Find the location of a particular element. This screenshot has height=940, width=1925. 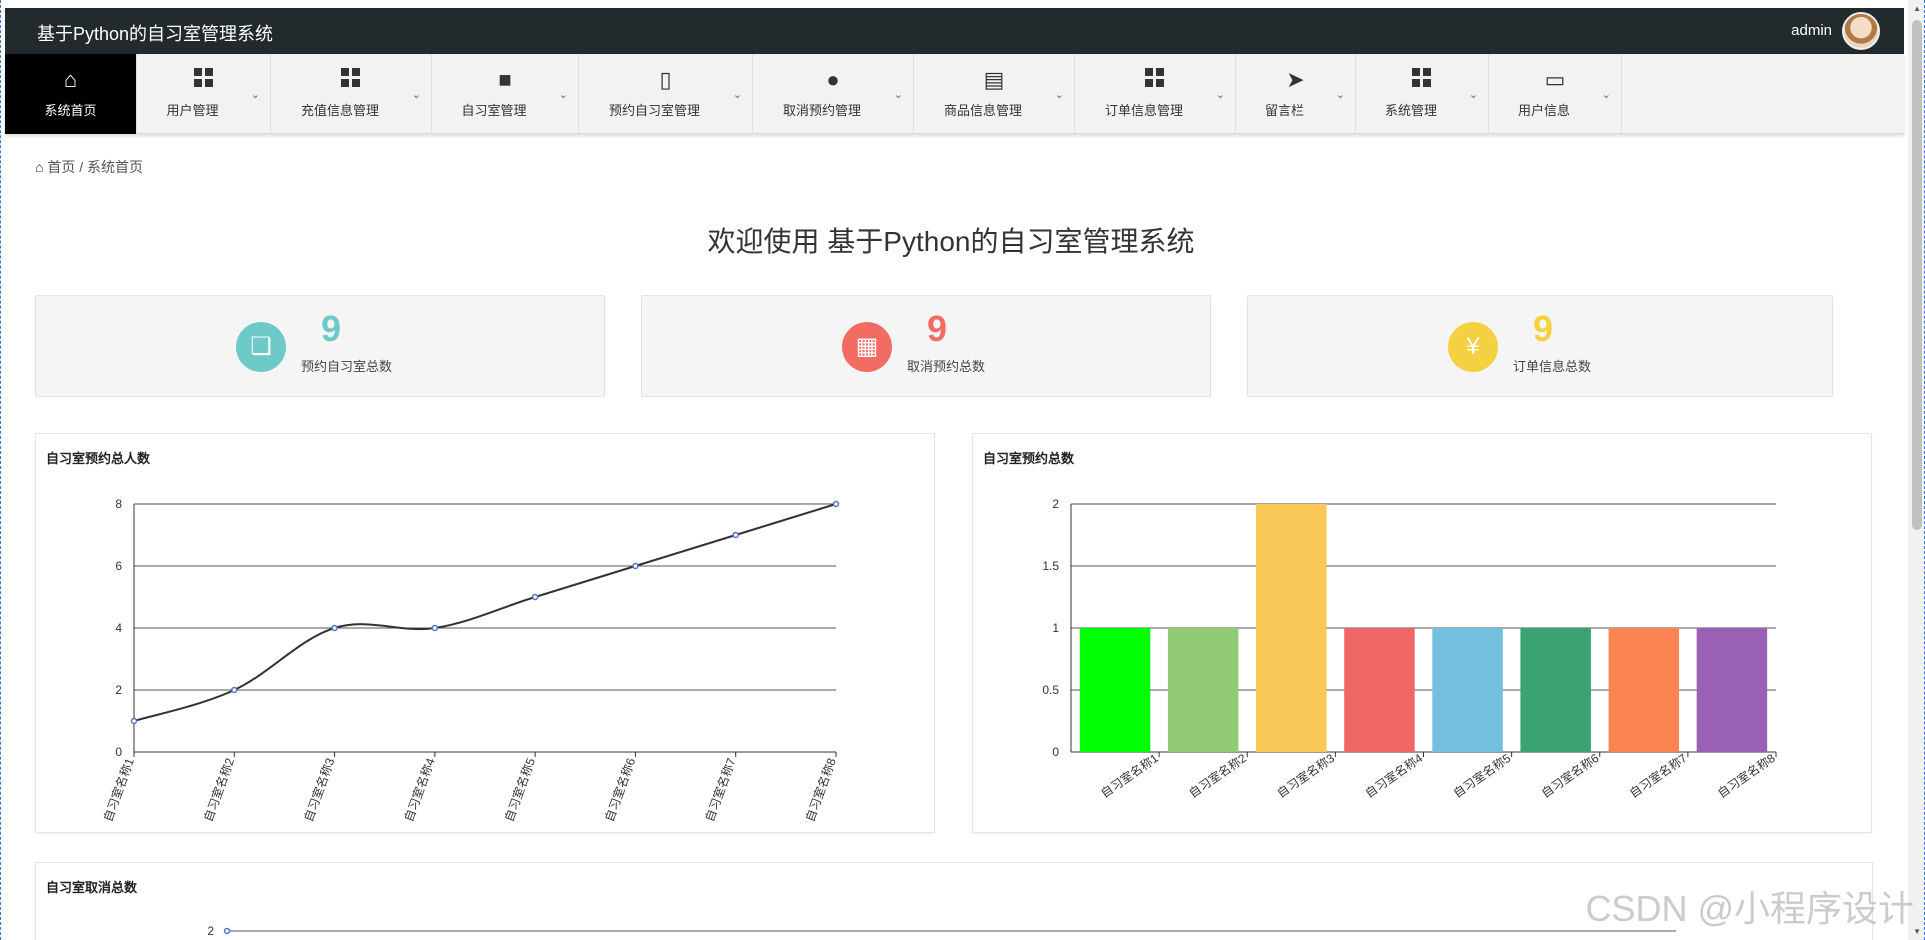

scrollbar-track: ▲ ▼ is located at coordinates (1916, 470).